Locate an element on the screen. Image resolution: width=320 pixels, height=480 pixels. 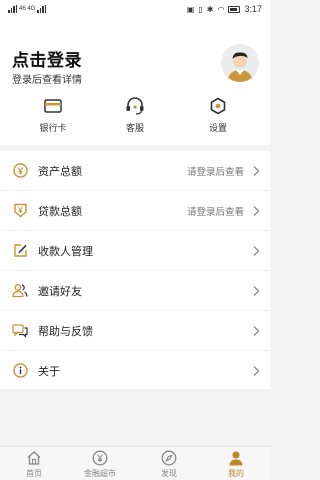
status-right: ▣ ▯ ✱ ◠ 3:17 is located at coordinates (224, 9).